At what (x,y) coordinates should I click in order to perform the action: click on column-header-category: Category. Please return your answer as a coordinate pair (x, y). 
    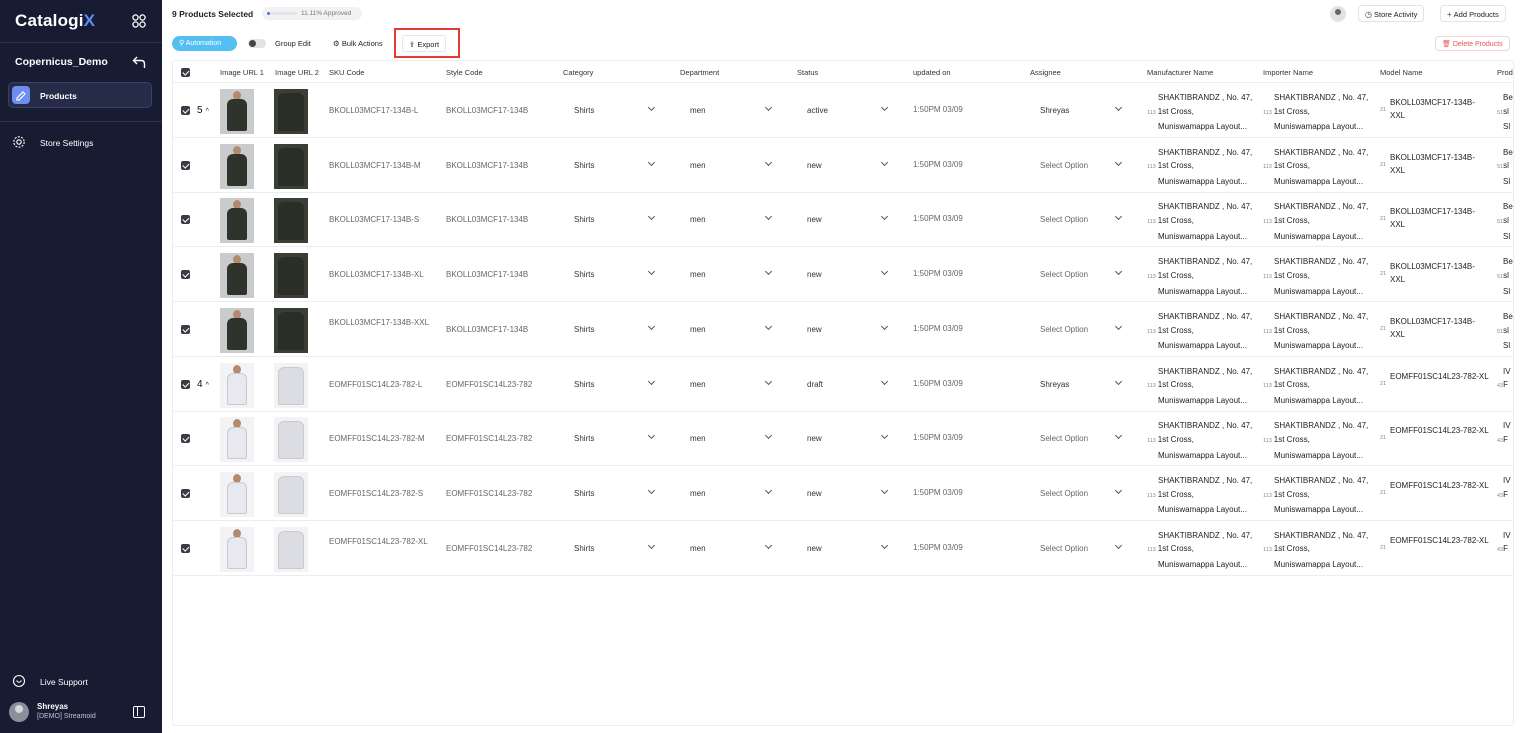
    Looking at the image, I should click on (578, 72).